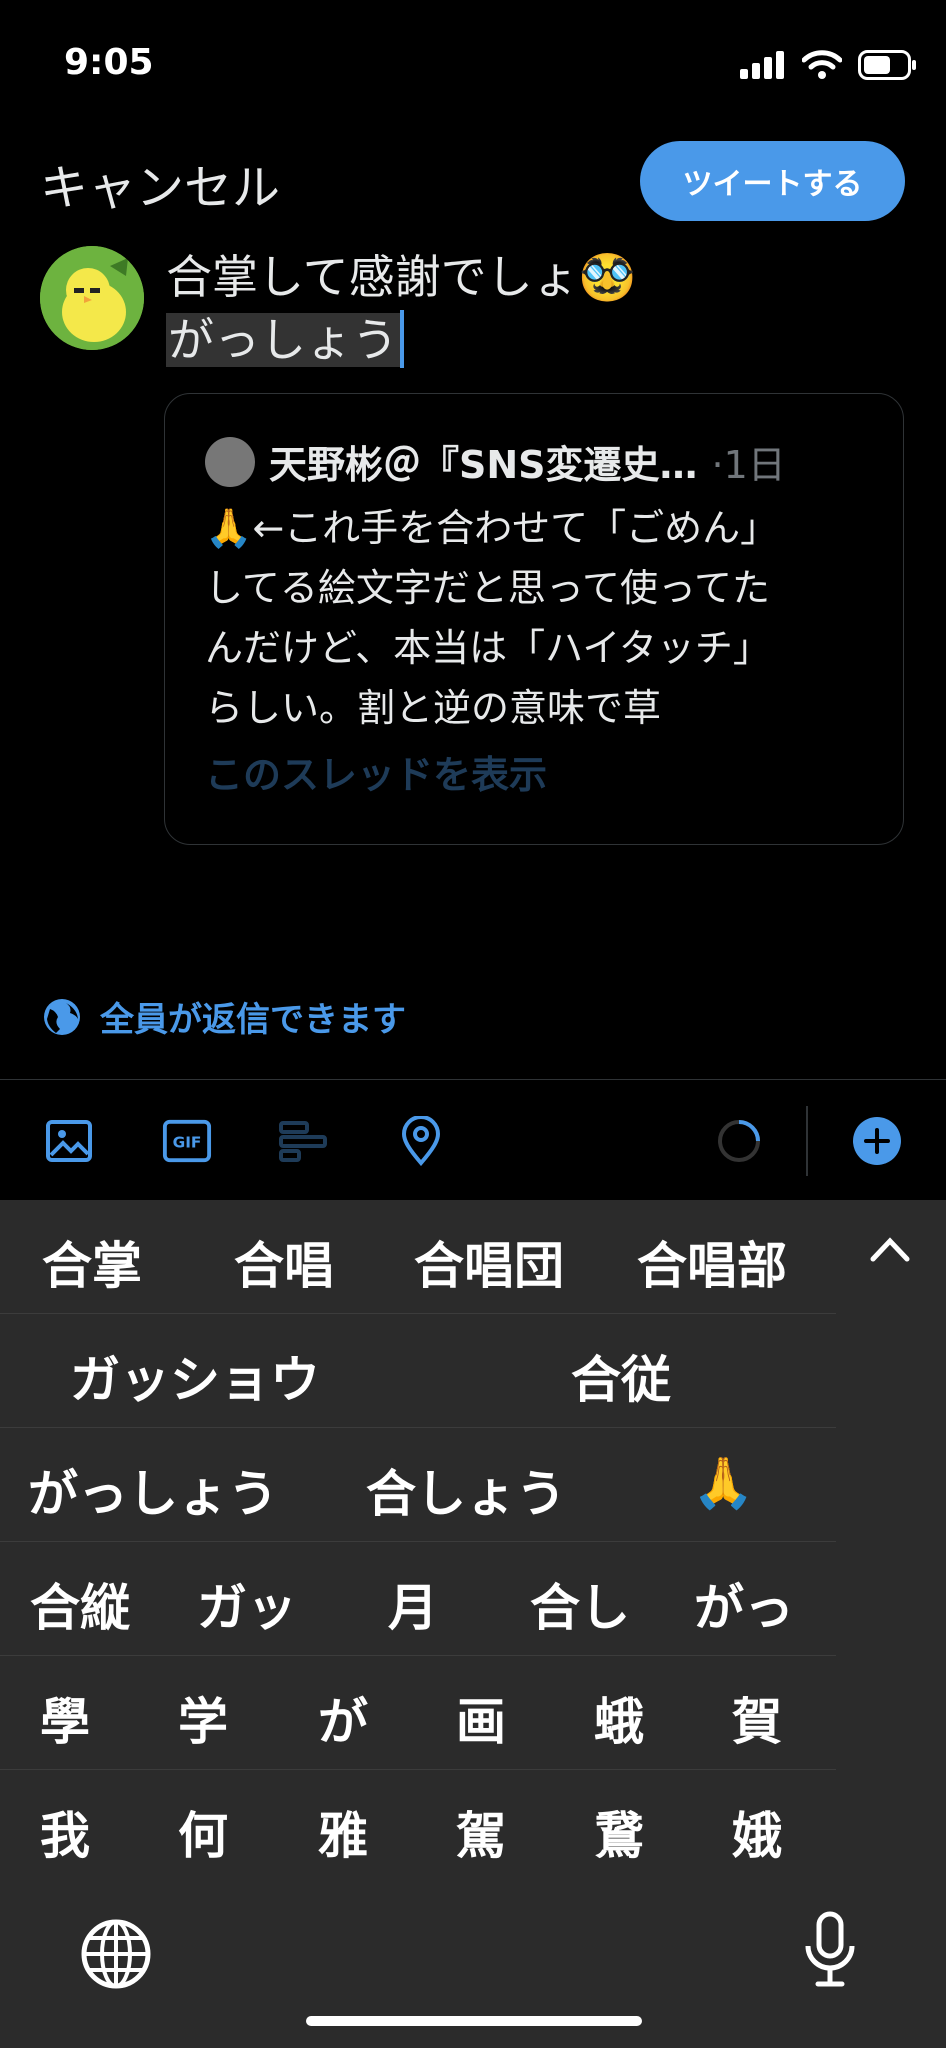  I want to click on add-tweet-button, so click(877, 1141).